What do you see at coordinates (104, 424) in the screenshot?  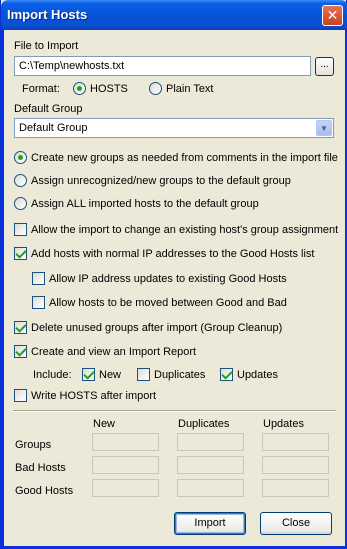 I see `stats-header-new: New` at bounding box center [104, 424].